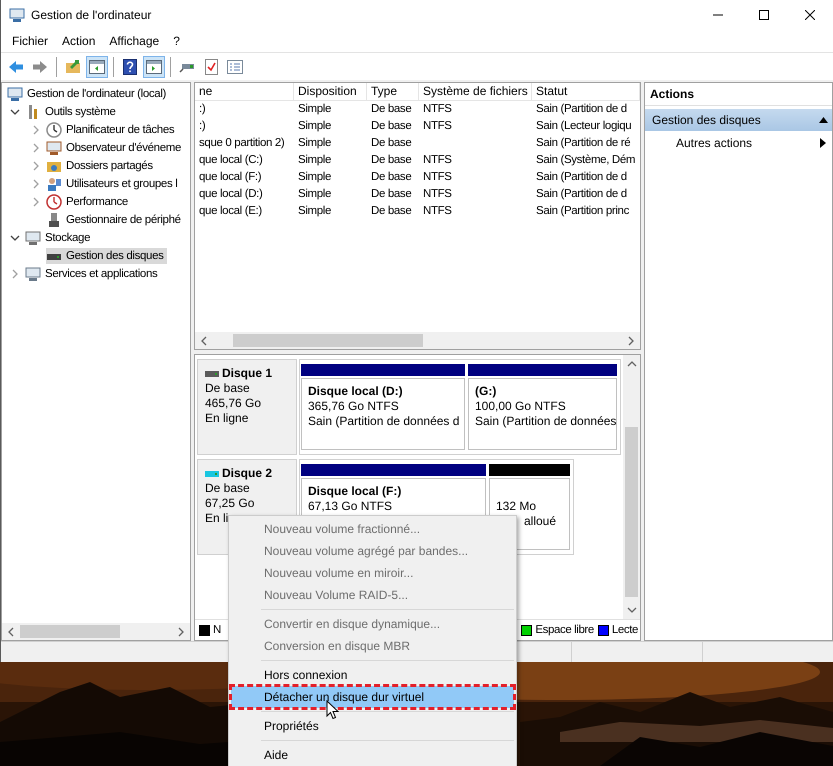 This screenshot has width=833, height=766. I want to click on disk-name: Disque 2, so click(247, 473).